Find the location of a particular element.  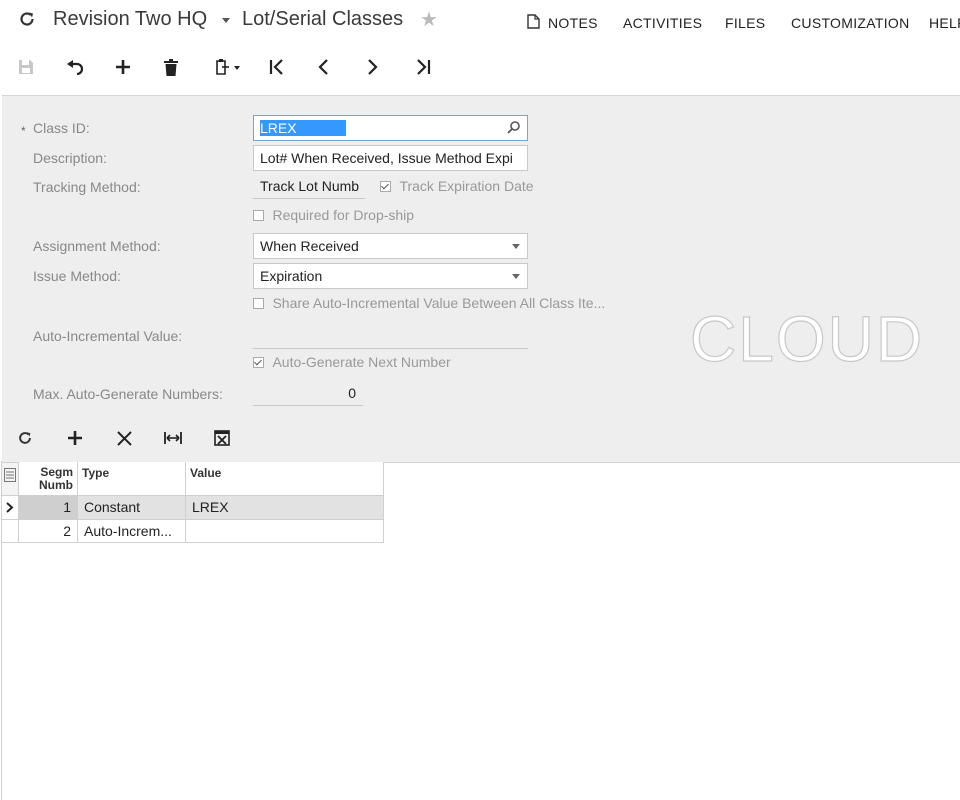

search-icon is located at coordinates (514, 128).